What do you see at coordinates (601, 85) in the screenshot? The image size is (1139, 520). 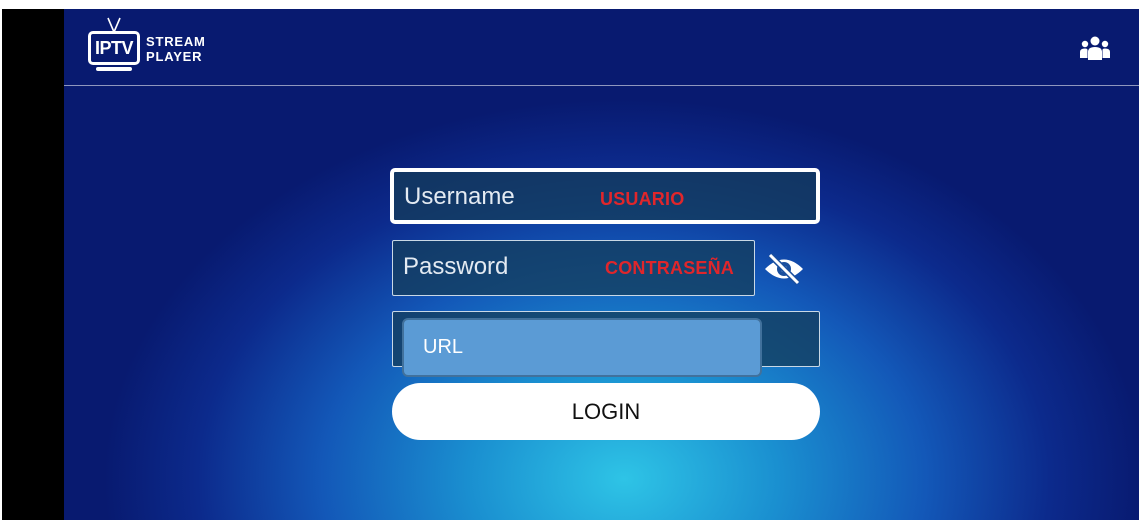 I see `header-divider` at bounding box center [601, 85].